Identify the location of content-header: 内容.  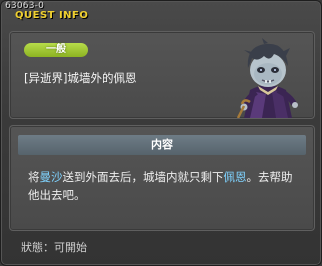
(162, 145).